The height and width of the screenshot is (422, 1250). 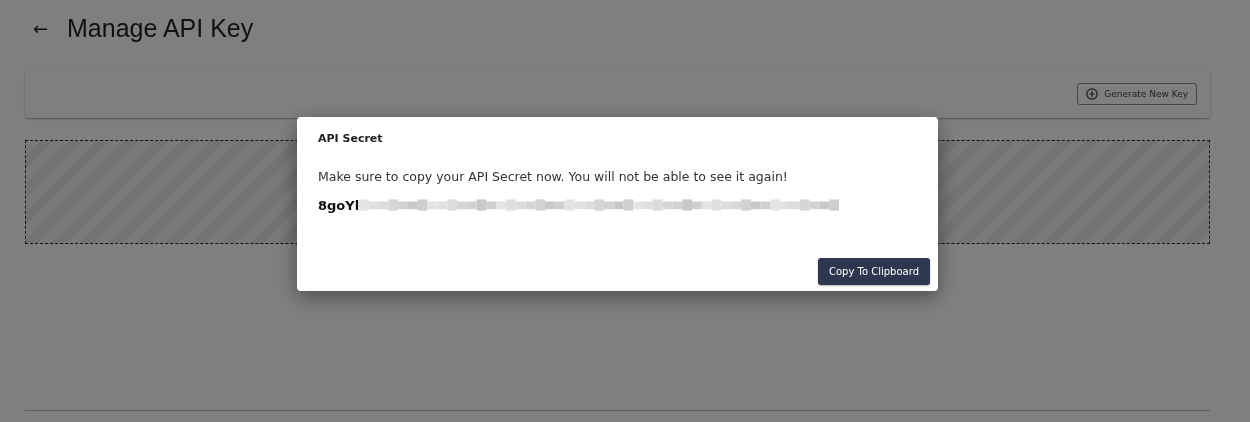 I want to click on copy-button: Copy To Clipboard, so click(x=874, y=271).